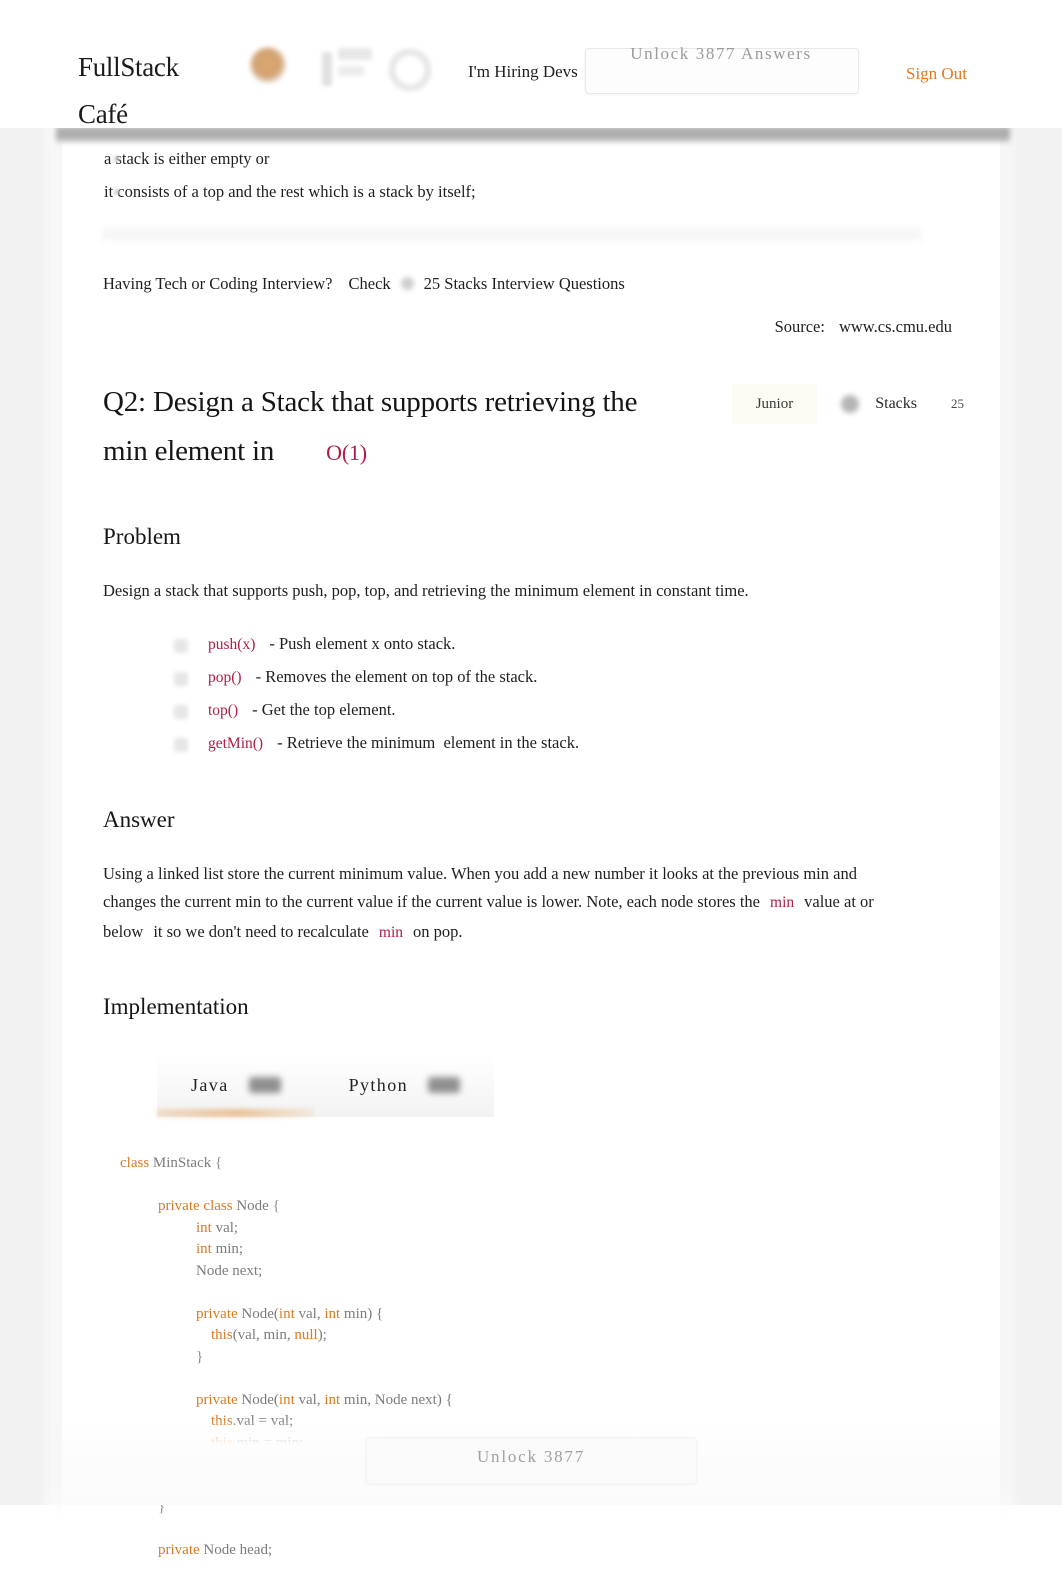 The width and height of the screenshot is (1062, 1592). What do you see at coordinates (391, 932) in the screenshot?
I see `answer-code-2: min` at bounding box center [391, 932].